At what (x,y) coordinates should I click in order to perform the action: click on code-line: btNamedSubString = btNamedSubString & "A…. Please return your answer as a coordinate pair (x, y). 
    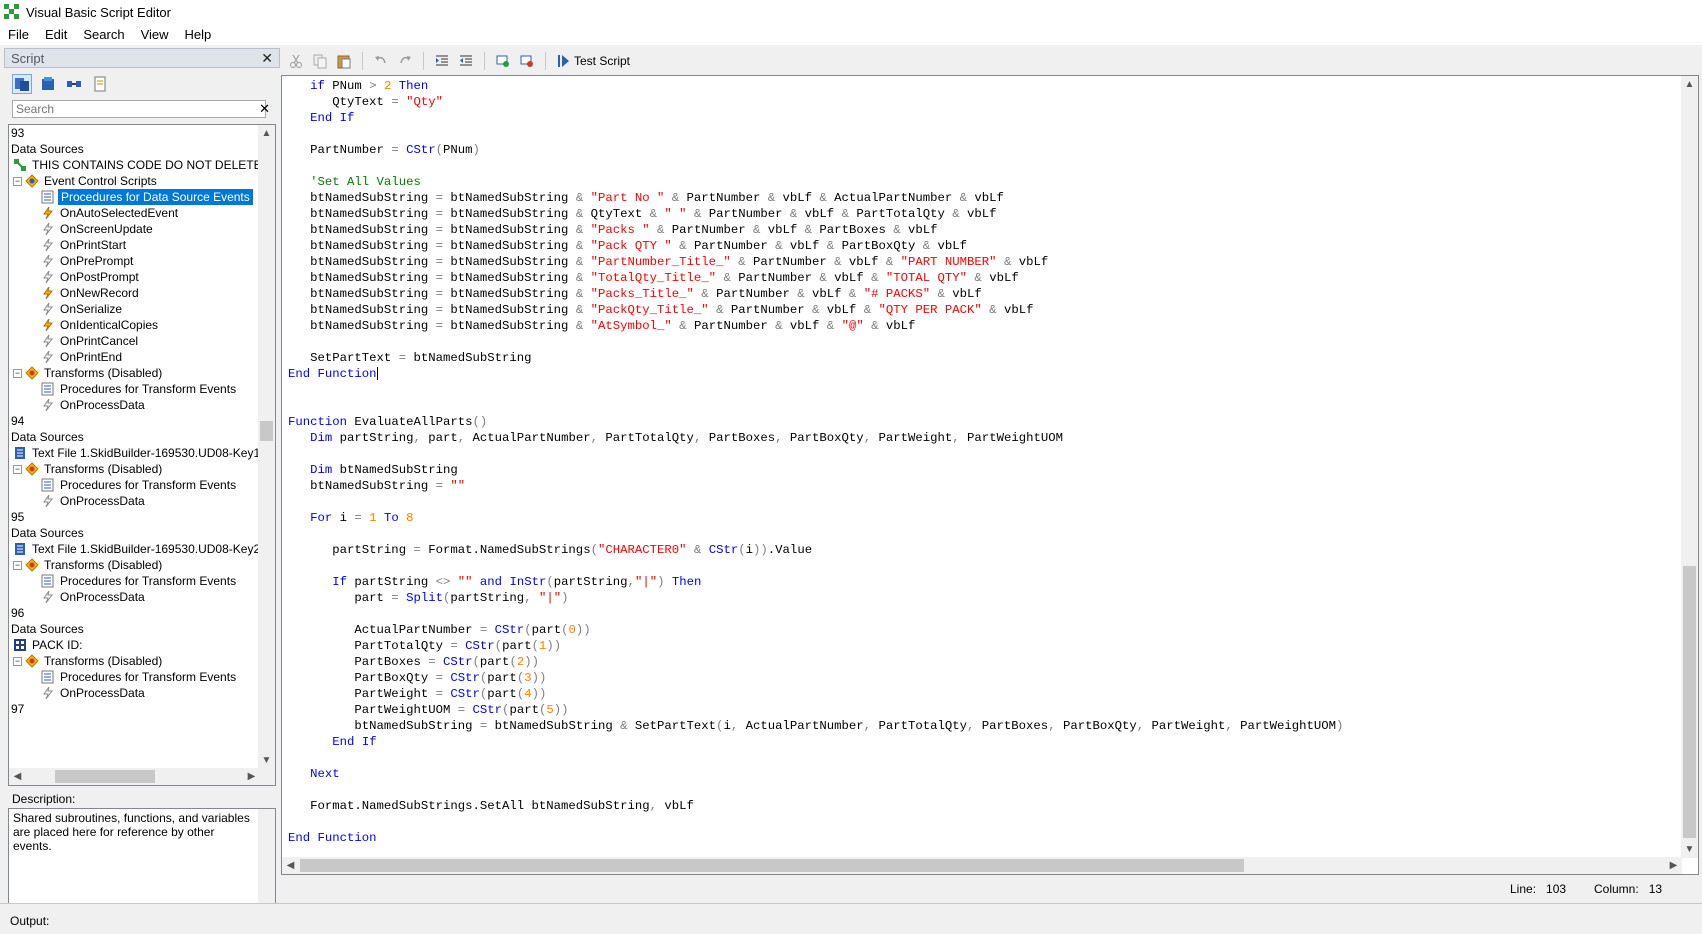
    Looking at the image, I should click on (981, 326).